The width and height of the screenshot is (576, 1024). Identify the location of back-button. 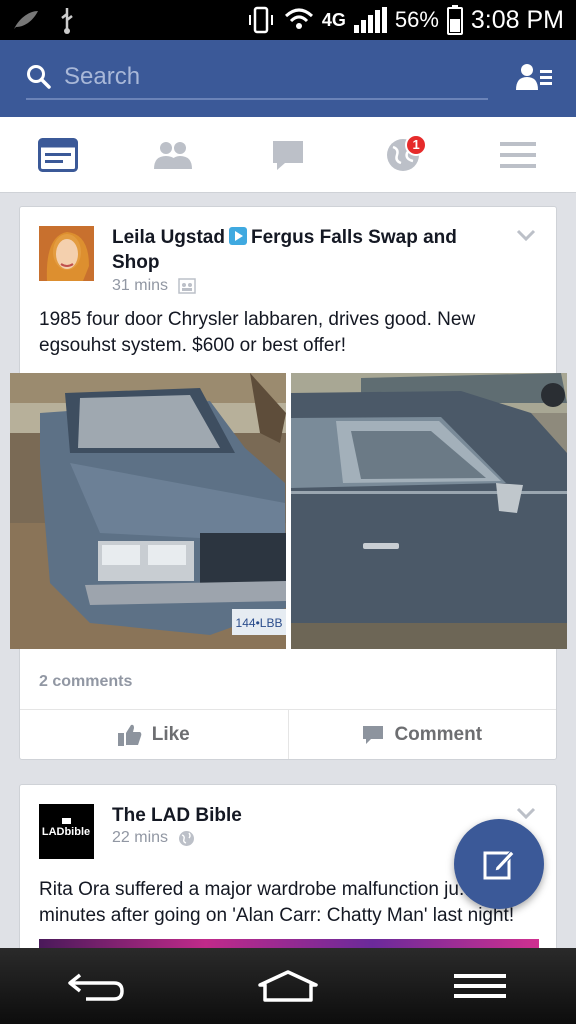
(96, 986).